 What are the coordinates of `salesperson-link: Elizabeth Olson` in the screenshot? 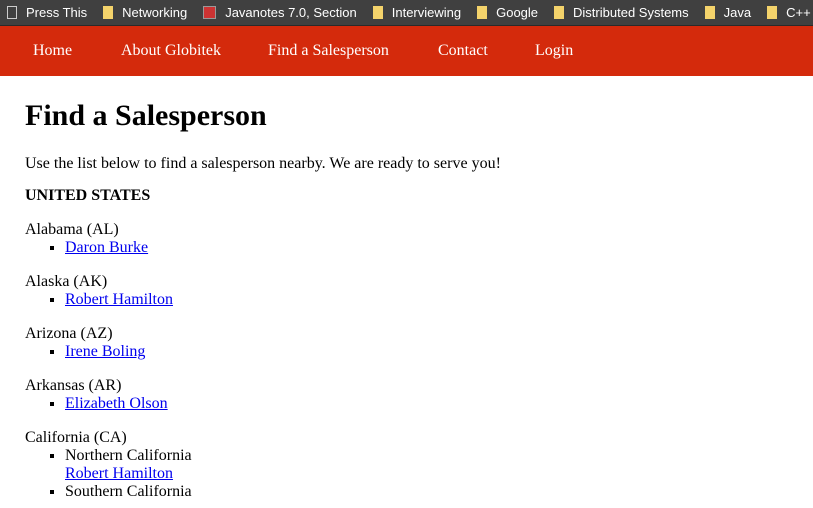 It's located at (116, 403).